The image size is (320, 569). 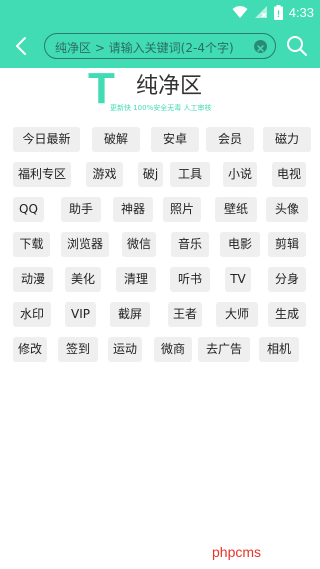 What do you see at coordinates (46, 139) in the screenshot?
I see `tag-button: 今日最新` at bounding box center [46, 139].